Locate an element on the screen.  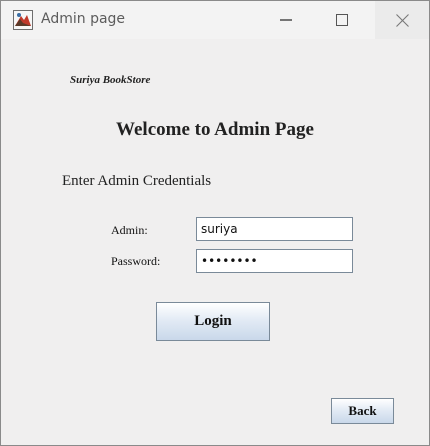
close-icon is located at coordinates (402, 20).